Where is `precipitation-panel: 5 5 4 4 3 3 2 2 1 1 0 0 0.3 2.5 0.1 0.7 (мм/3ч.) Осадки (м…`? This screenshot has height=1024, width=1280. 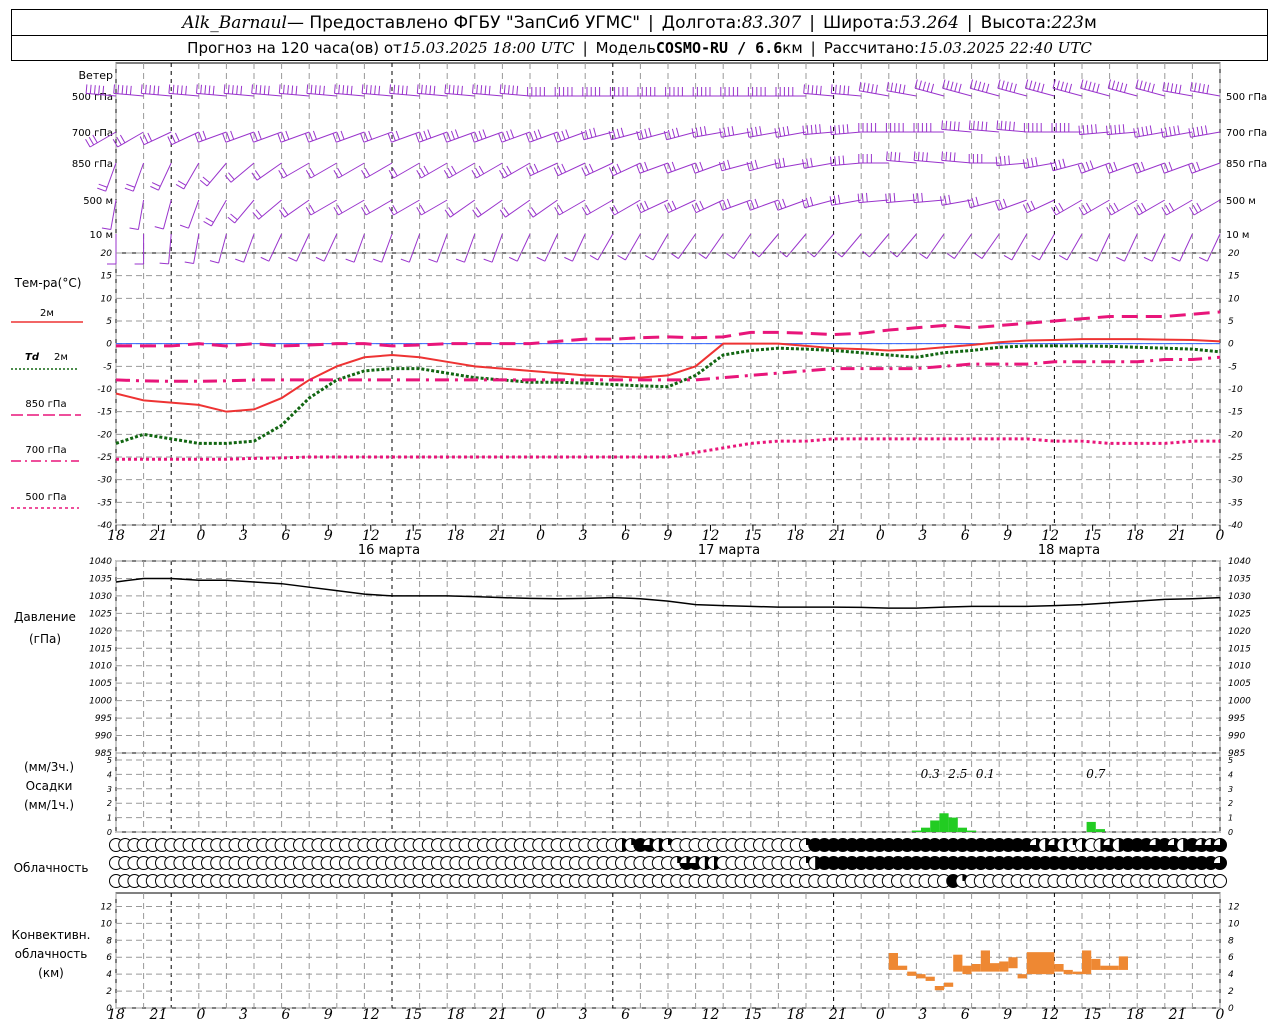 precipitation-panel: 5 5 4 4 3 3 2 2 1 1 0 0 0.3 2.5 0.1 0.7 (мм/3ч.) Осадки (м… is located at coordinates (628, 796).